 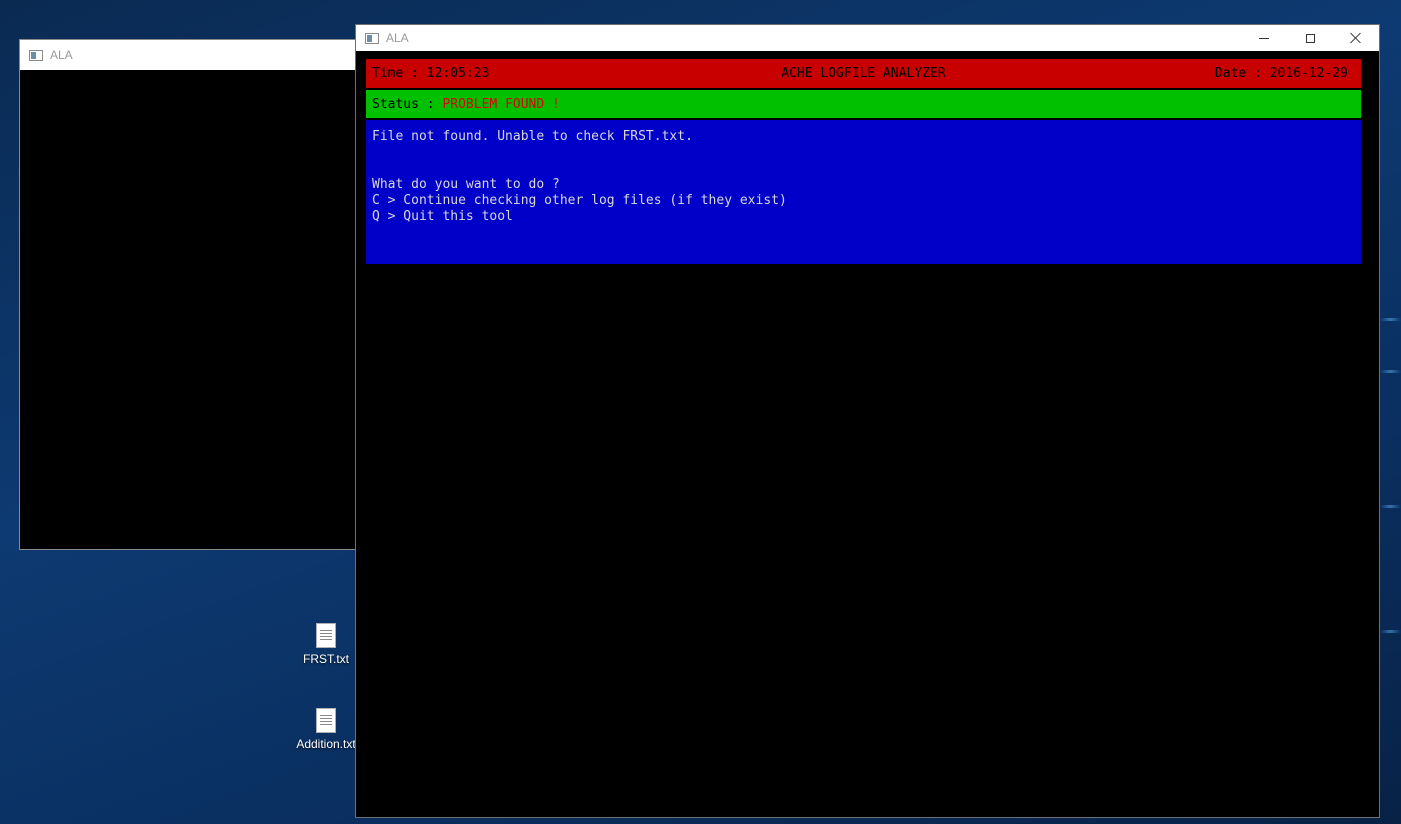 What do you see at coordinates (466, 184) in the screenshot?
I see `prompt-question: What do you want to do ?` at bounding box center [466, 184].